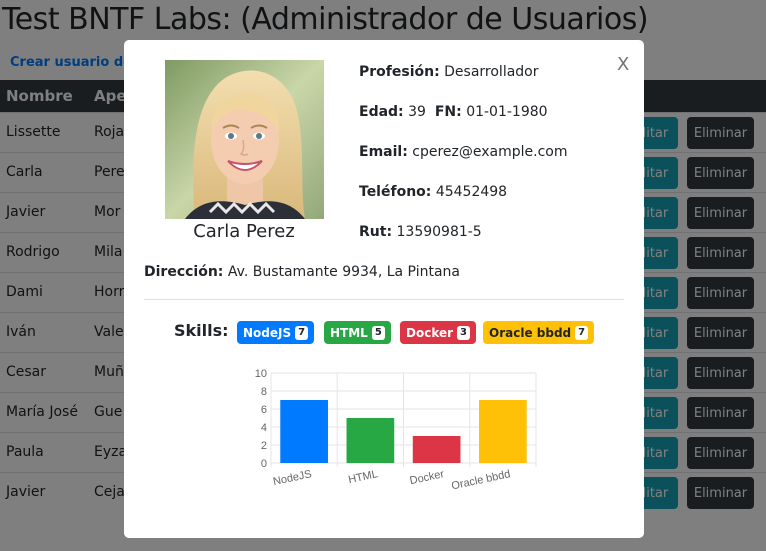  I want to click on y-tick-label: 6, so click(264, 410).